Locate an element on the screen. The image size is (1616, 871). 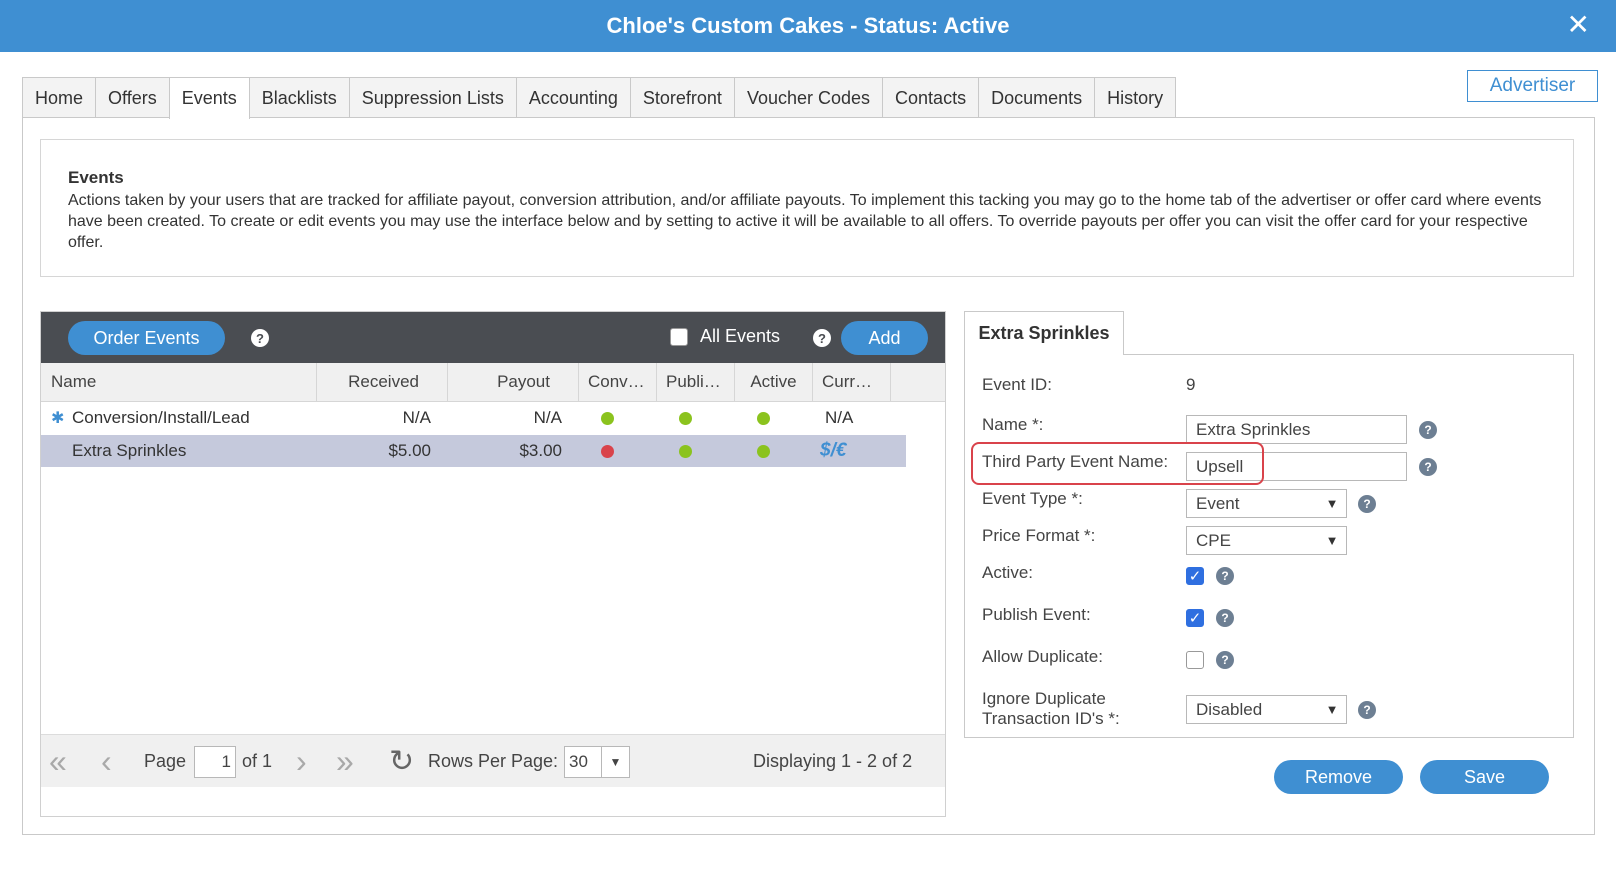
ignore-duplicate-label: Ignore Duplicate Transaction ID's *: is located at coordinates (1051, 709).